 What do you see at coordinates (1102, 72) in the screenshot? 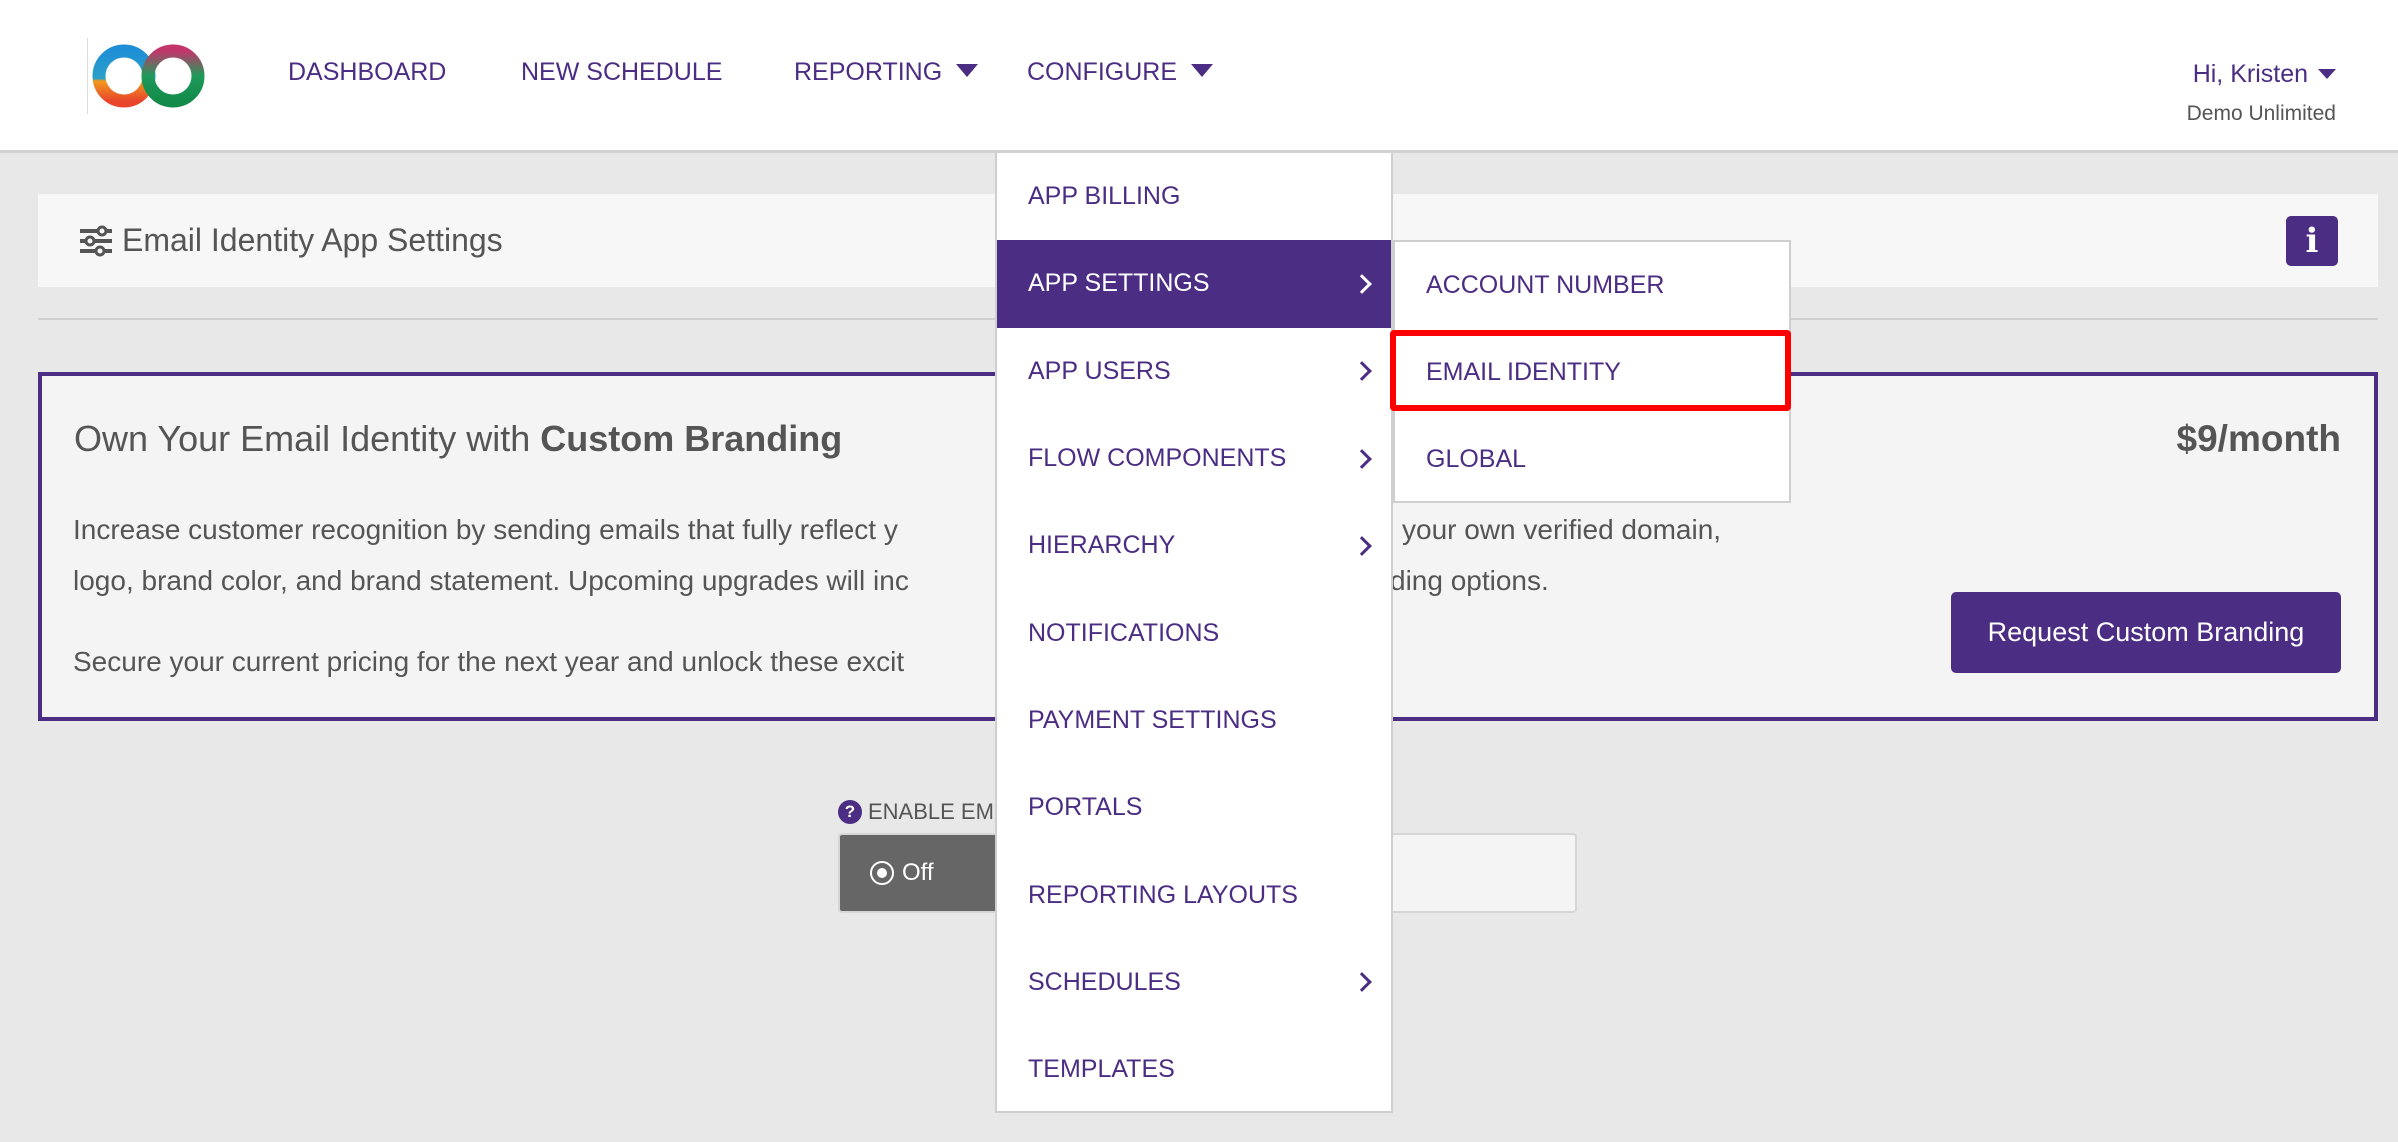
I see `nav-label: CONFIGURE` at bounding box center [1102, 72].